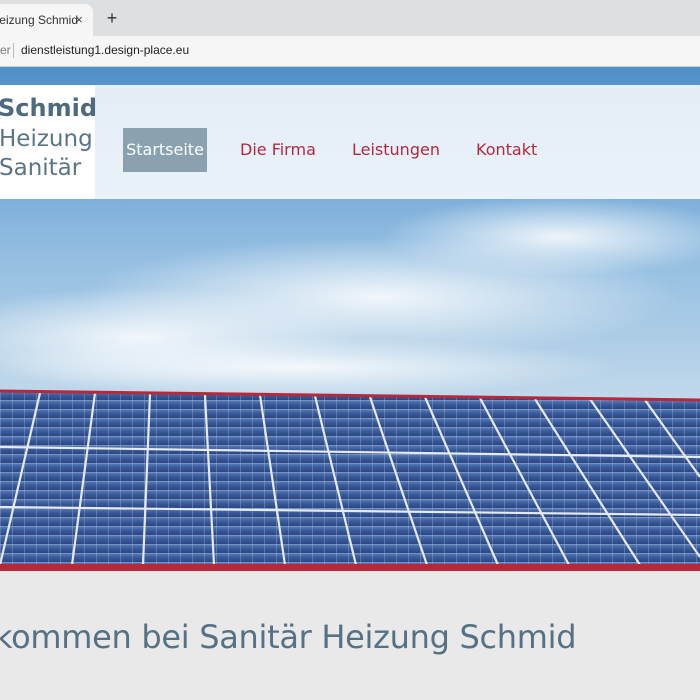 The image size is (700, 700). What do you see at coordinates (5, 50) in the screenshot?
I see `omnibox-security-label: er` at bounding box center [5, 50].